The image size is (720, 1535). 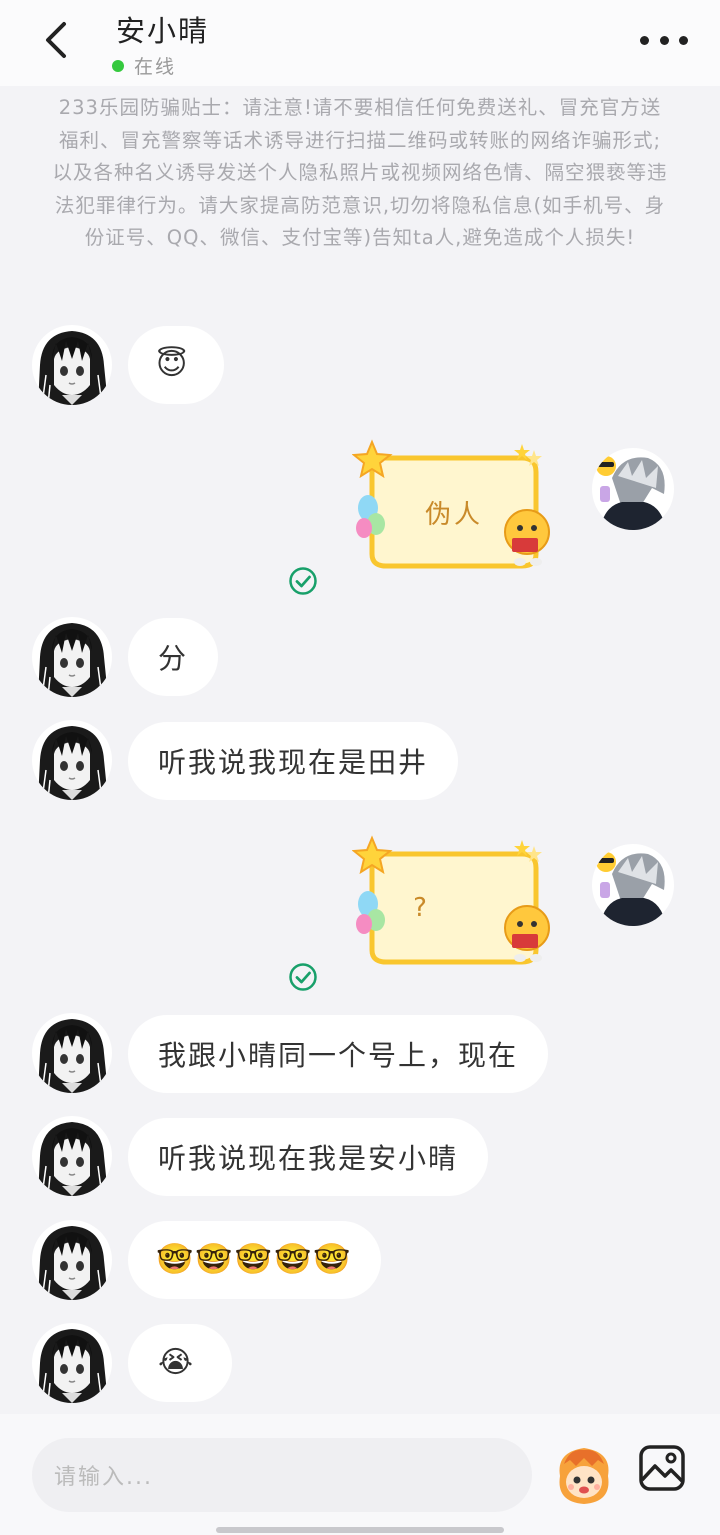 What do you see at coordinates (453, 514) in the screenshot?
I see `card-text: 伪人` at bounding box center [453, 514].